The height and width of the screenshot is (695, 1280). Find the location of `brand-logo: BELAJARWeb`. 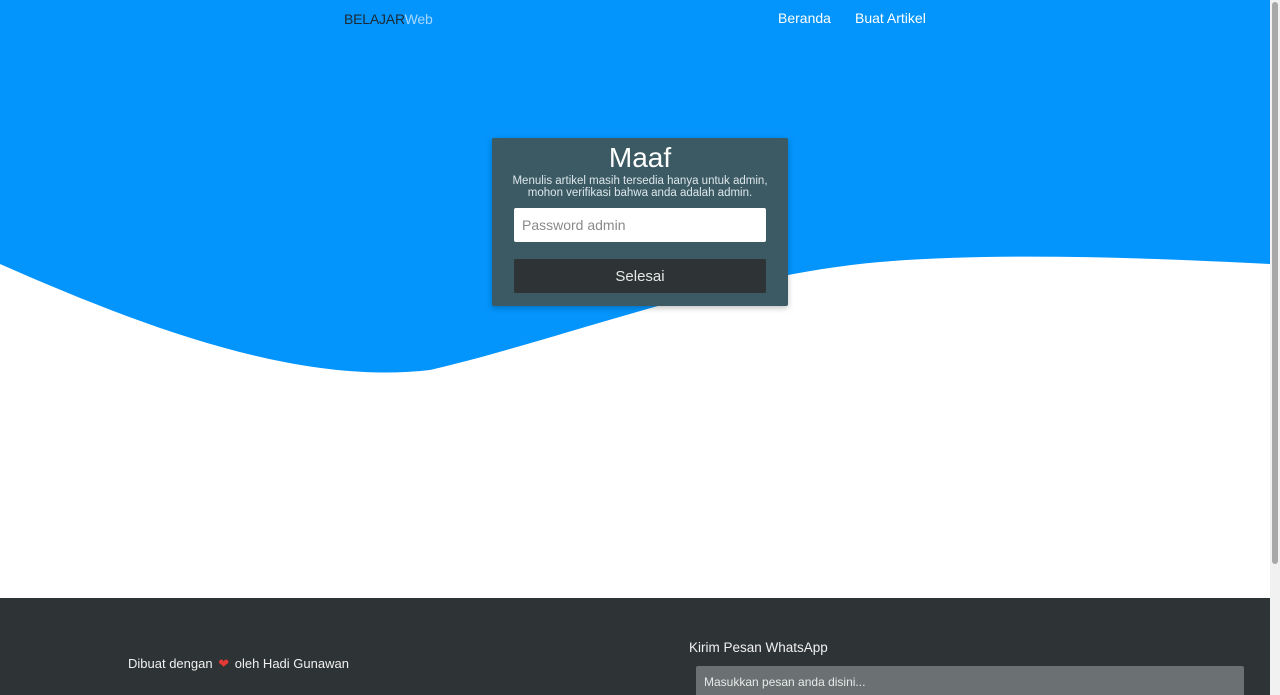

brand-logo: BELAJARWeb is located at coordinates (388, 19).